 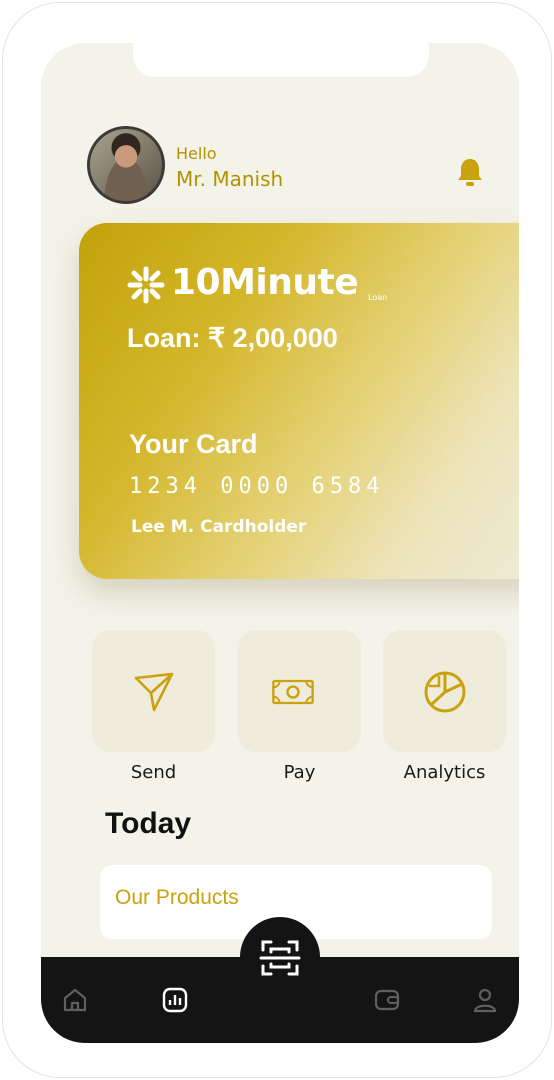 I want to click on send-button, so click(x=153, y=691).